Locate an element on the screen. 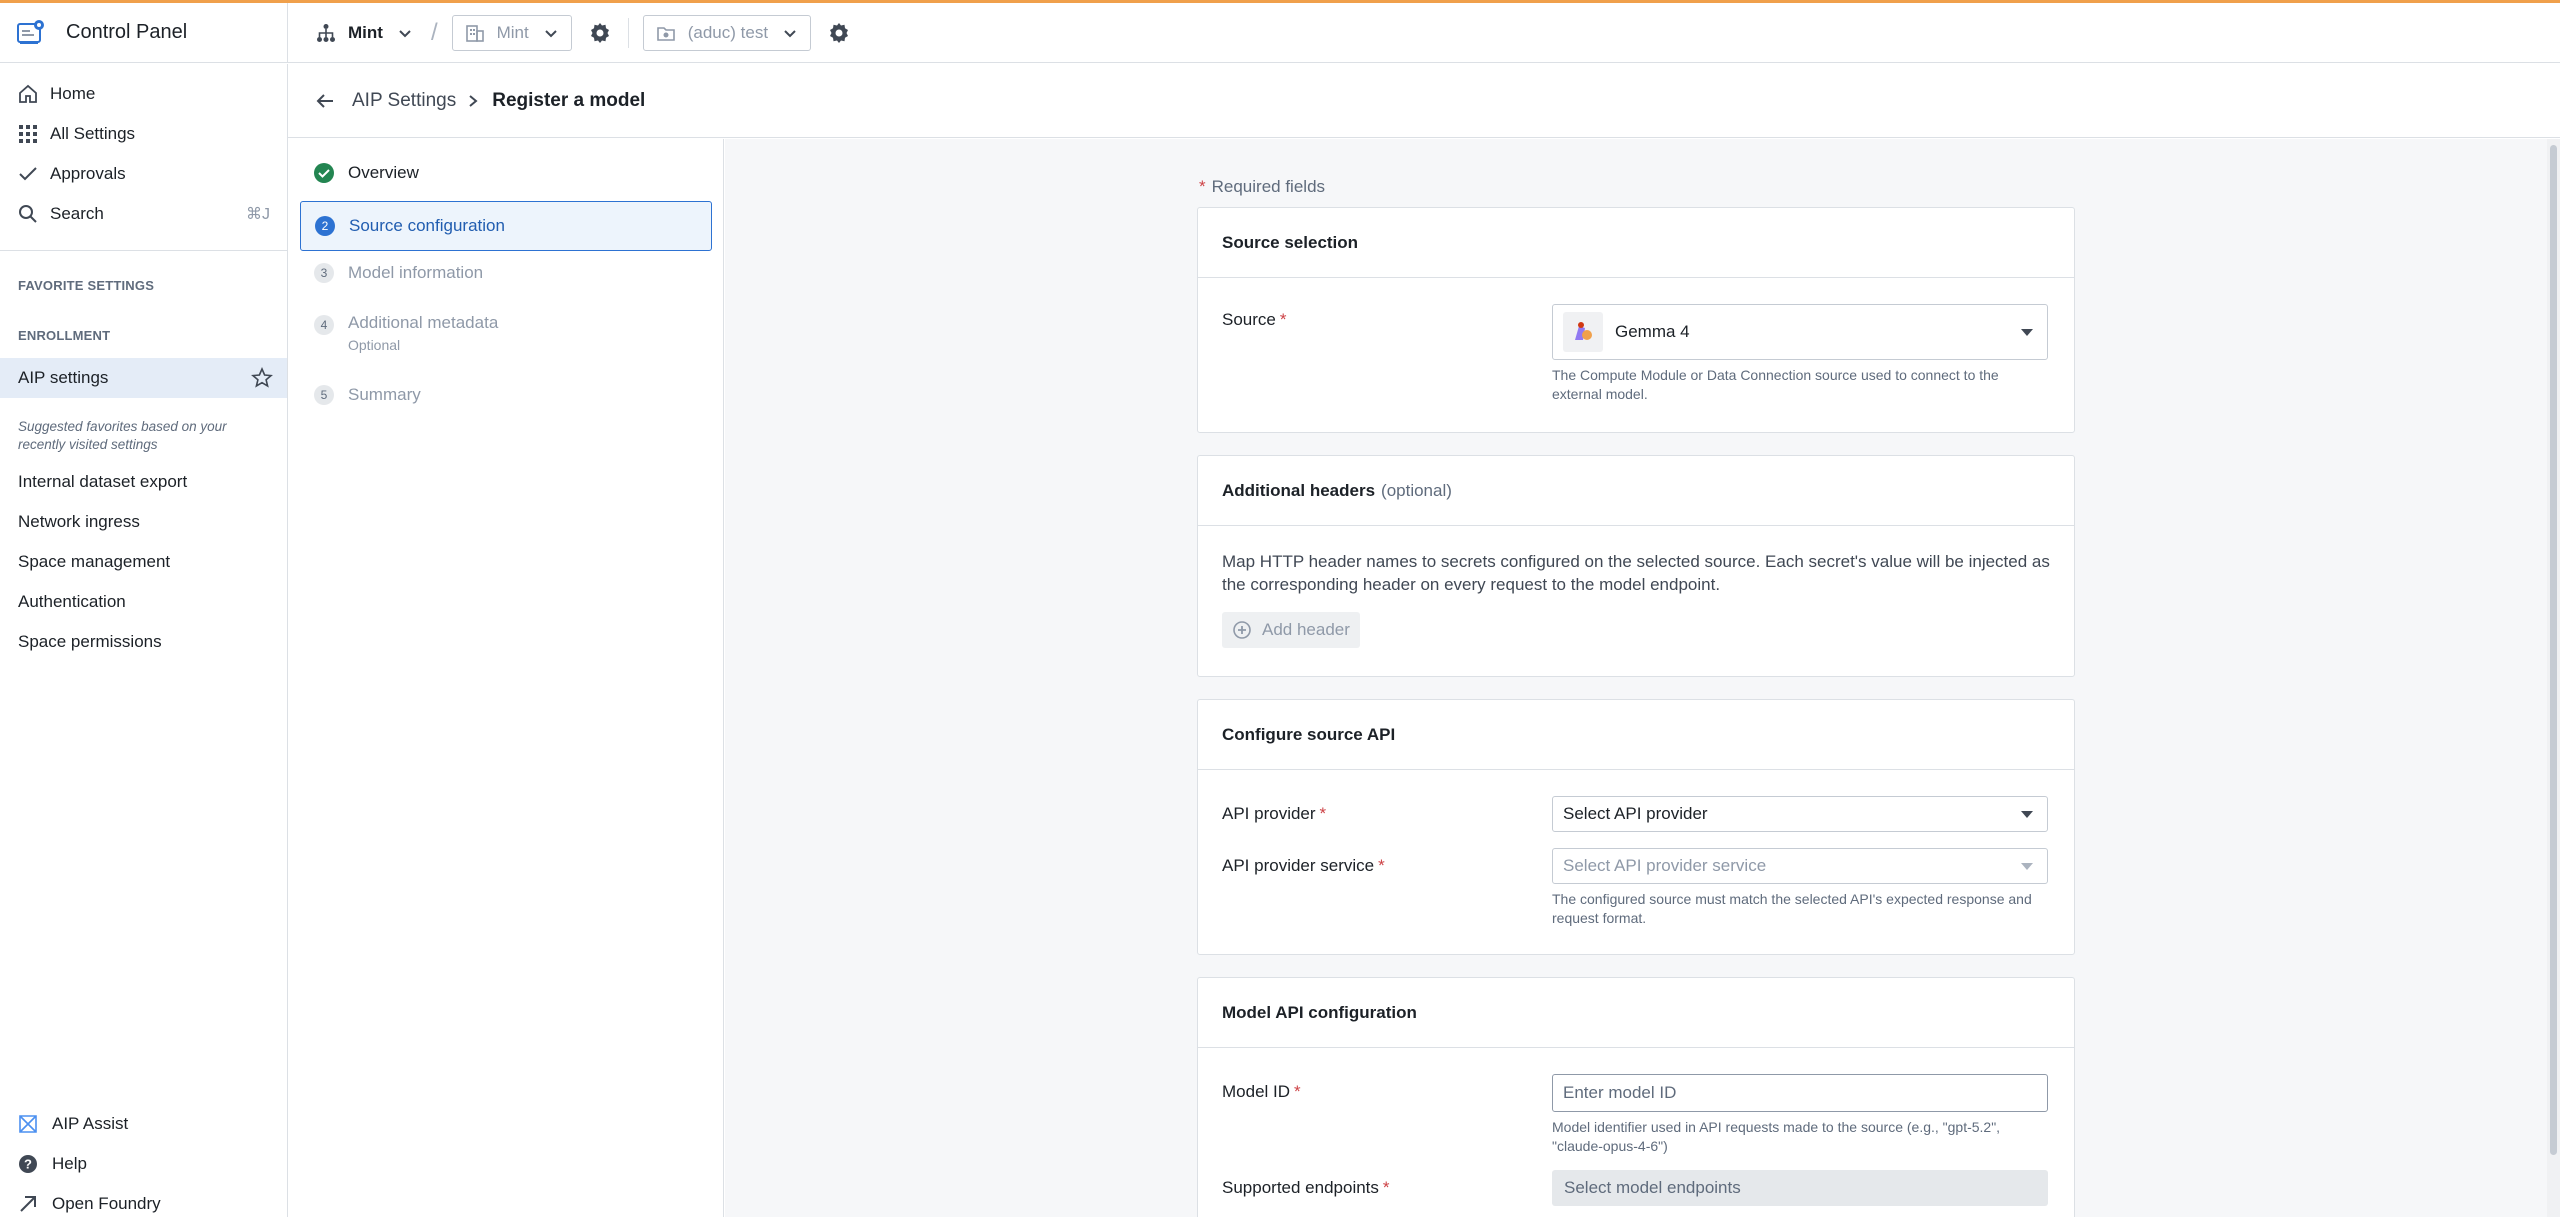  enrollment-selector: Mint is located at coordinates (511, 32).